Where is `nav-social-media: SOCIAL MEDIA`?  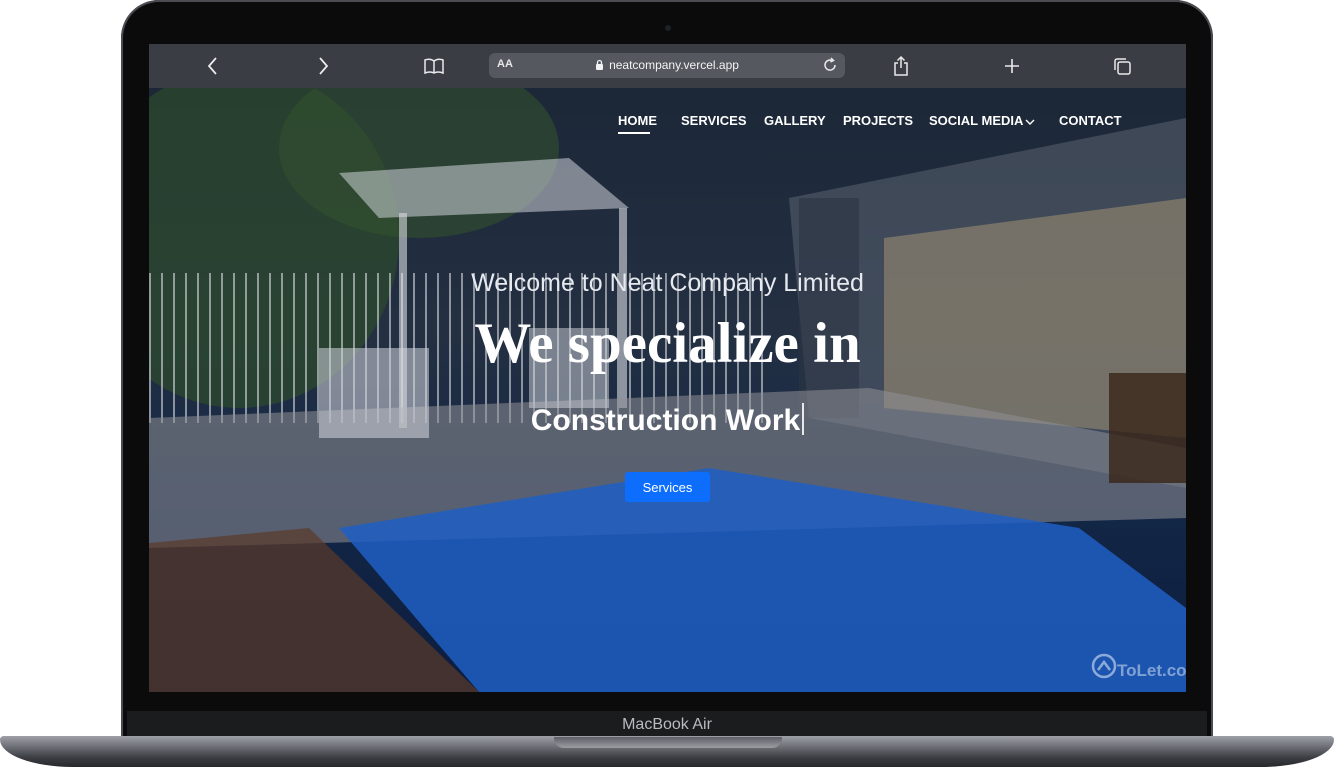
nav-social-media: SOCIAL MEDIA is located at coordinates (976, 120).